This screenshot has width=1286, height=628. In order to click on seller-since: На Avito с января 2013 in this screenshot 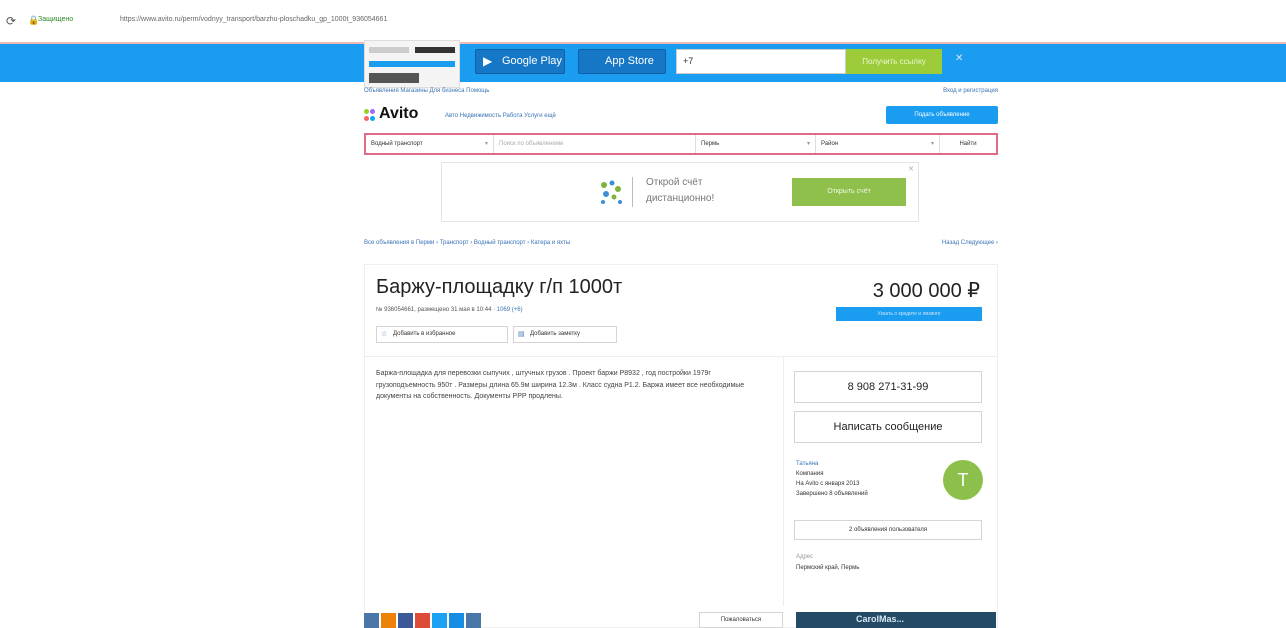, I will do `click(828, 484)`.